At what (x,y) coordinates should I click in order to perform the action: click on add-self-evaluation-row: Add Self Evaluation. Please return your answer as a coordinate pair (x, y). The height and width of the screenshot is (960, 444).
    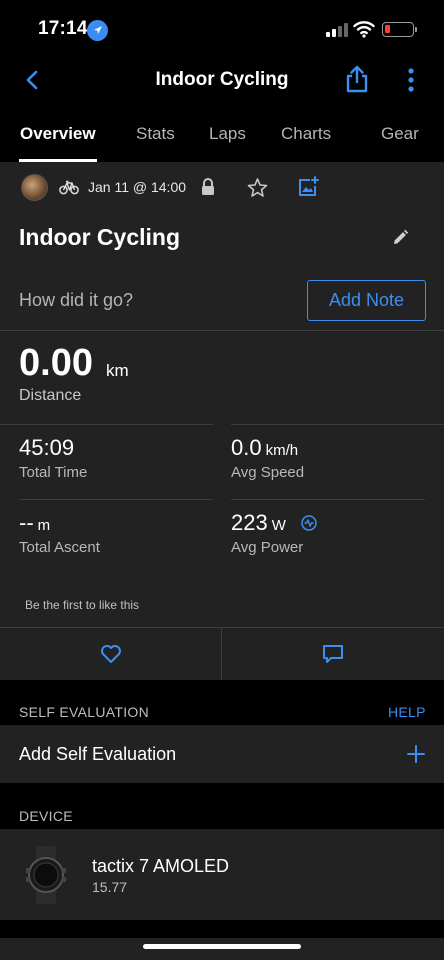
    Looking at the image, I should click on (222, 754).